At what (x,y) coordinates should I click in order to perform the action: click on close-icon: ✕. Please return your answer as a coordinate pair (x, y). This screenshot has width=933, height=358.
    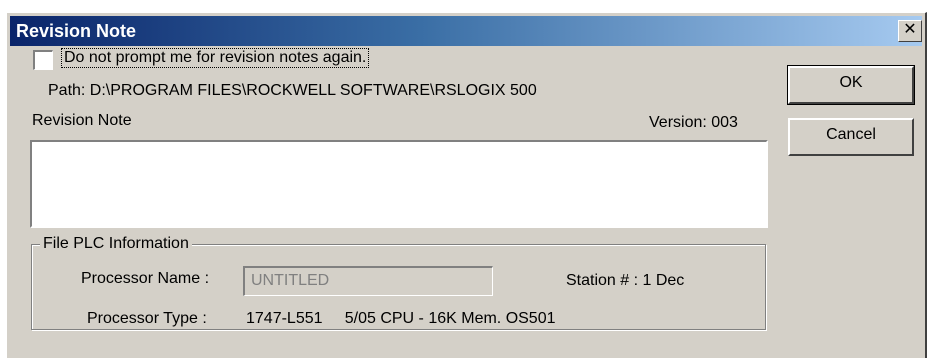
    Looking at the image, I should click on (910, 31).